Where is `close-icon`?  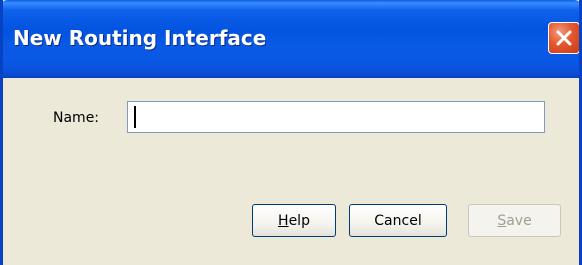
close-icon is located at coordinates (564, 38).